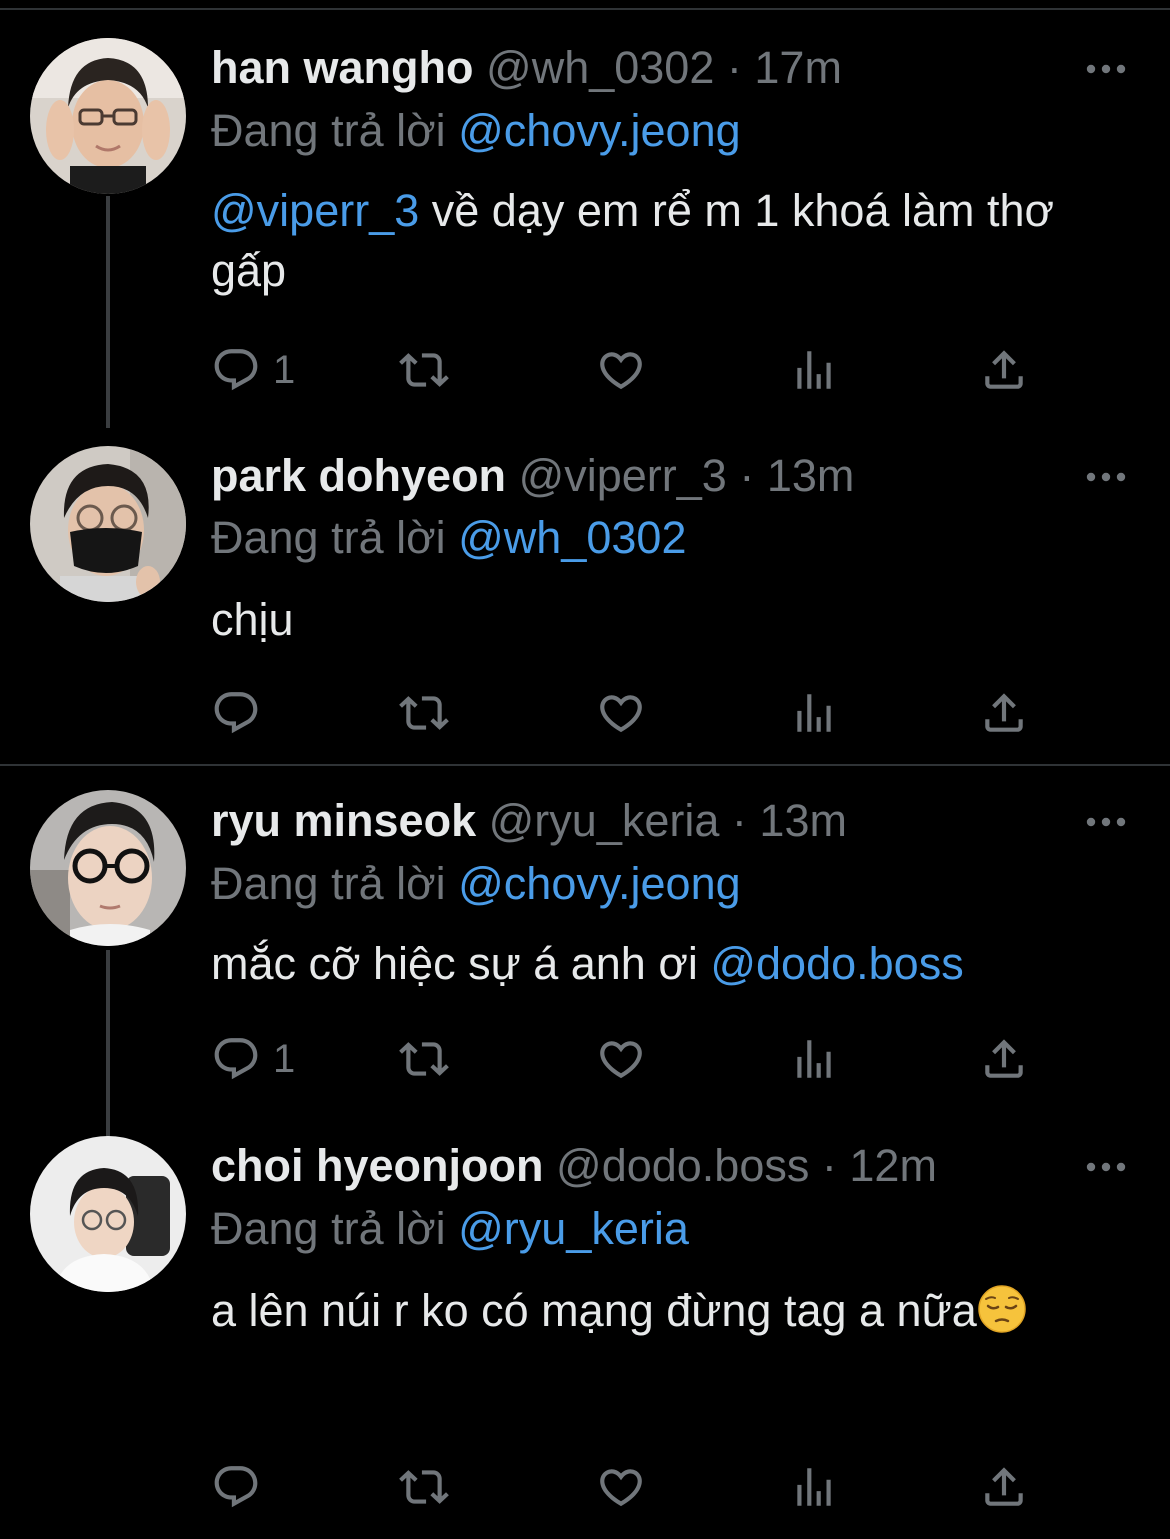 Image resolution: width=1170 pixels, height=1539 pixels. Describe the element at coordinates (893, 1165) in the screenshot. I see `tweet-timestamp: 12m` at that location.